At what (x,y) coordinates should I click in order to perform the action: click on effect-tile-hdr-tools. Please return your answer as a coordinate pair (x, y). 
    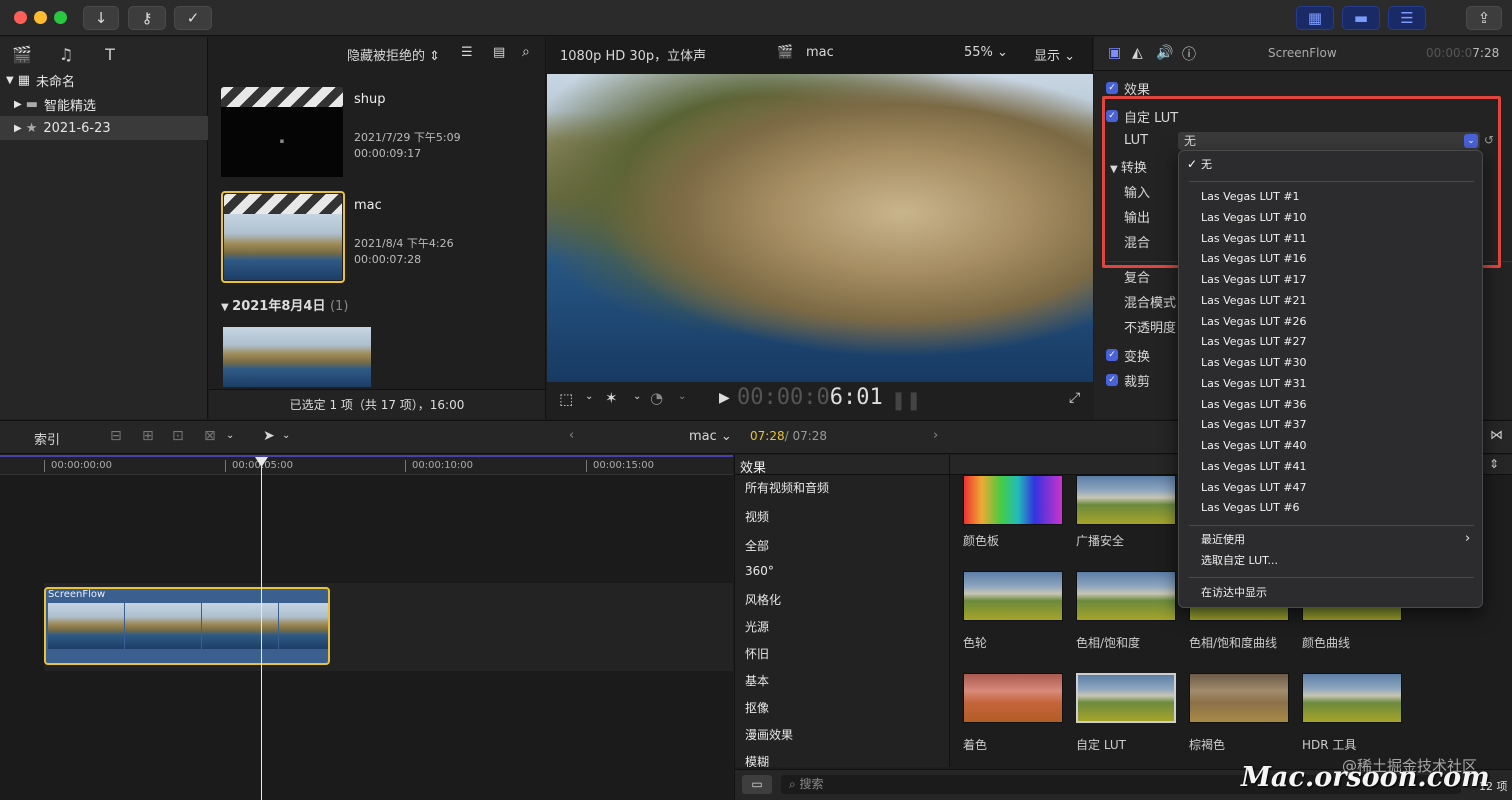
    Looking at the image, I should click on (1352, 698).